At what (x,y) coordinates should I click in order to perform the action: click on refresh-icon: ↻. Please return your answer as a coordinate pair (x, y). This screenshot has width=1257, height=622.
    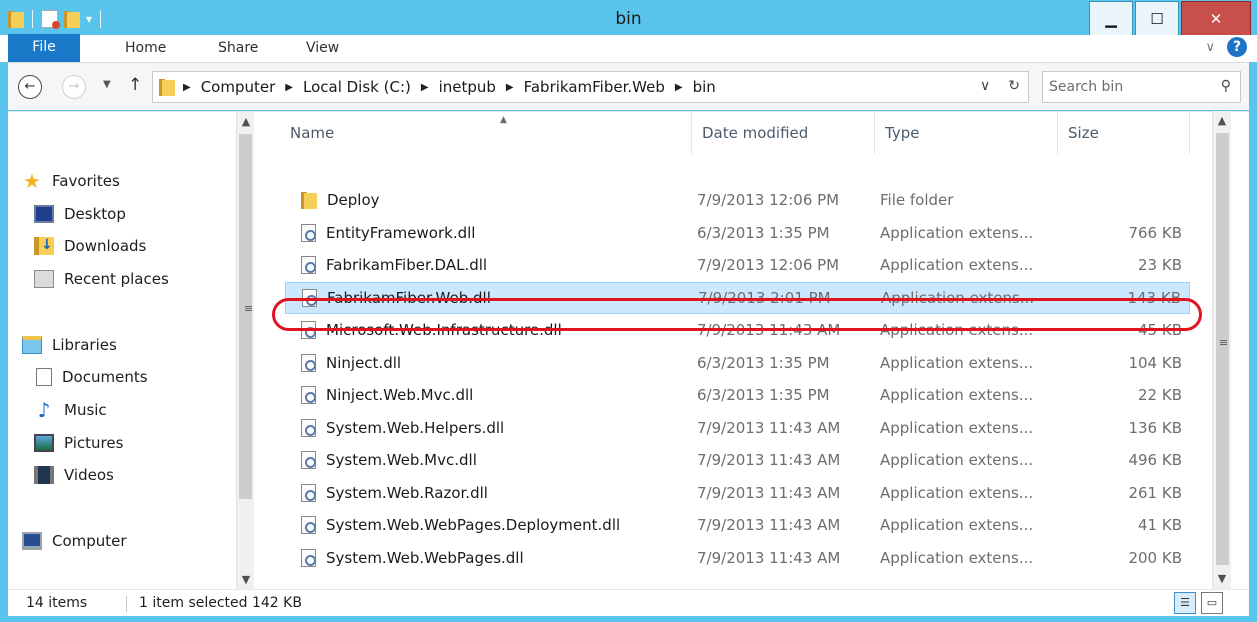
    Looking at the image, I should click on (1014, 86).